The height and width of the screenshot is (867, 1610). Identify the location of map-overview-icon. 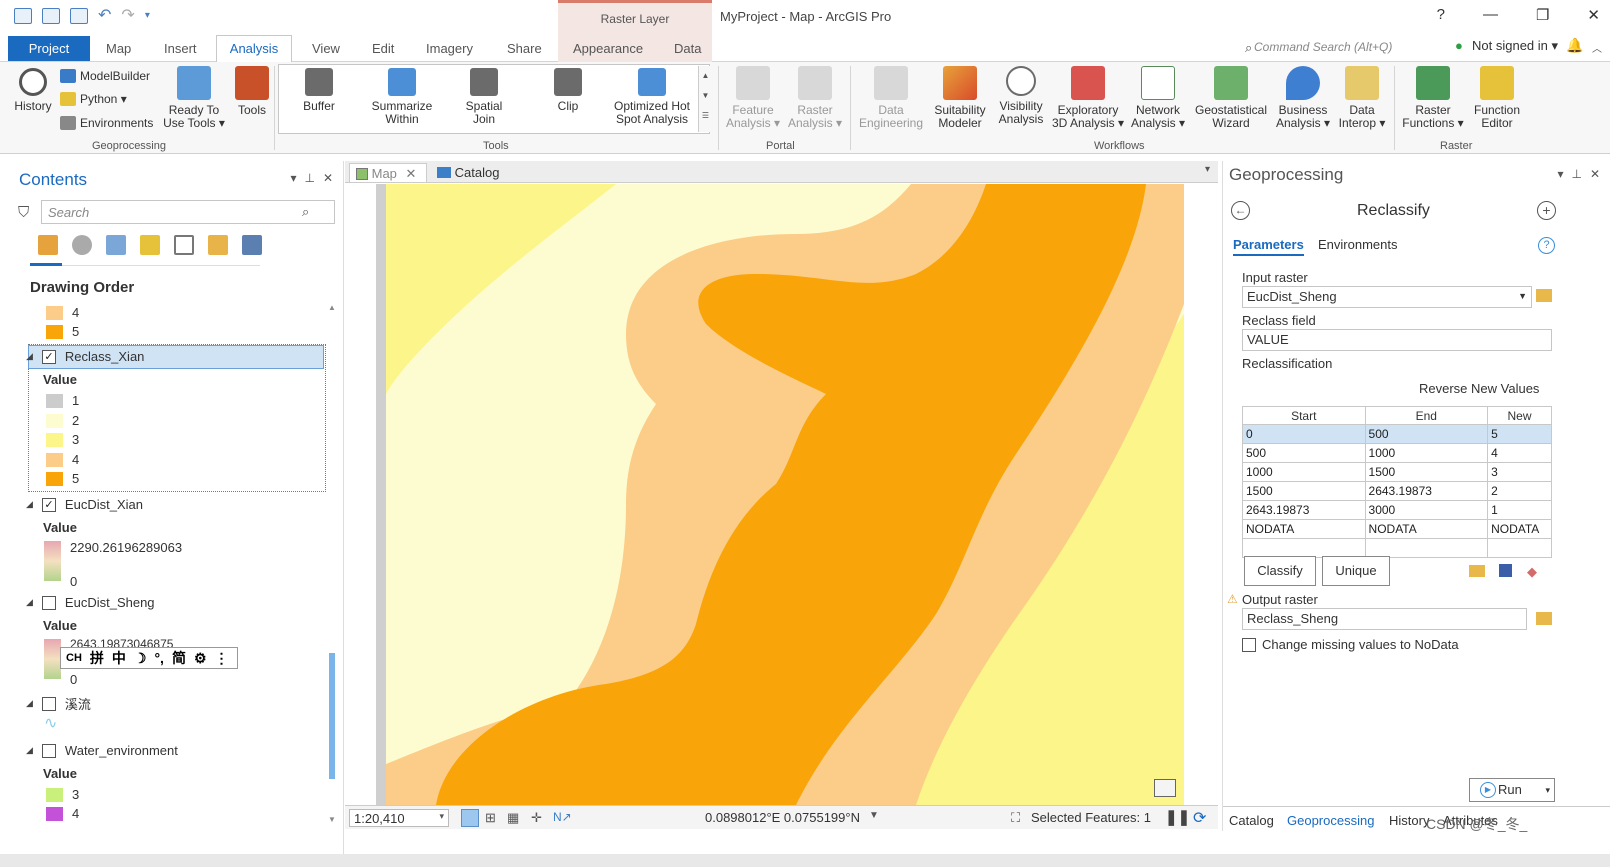
(1165, 788).